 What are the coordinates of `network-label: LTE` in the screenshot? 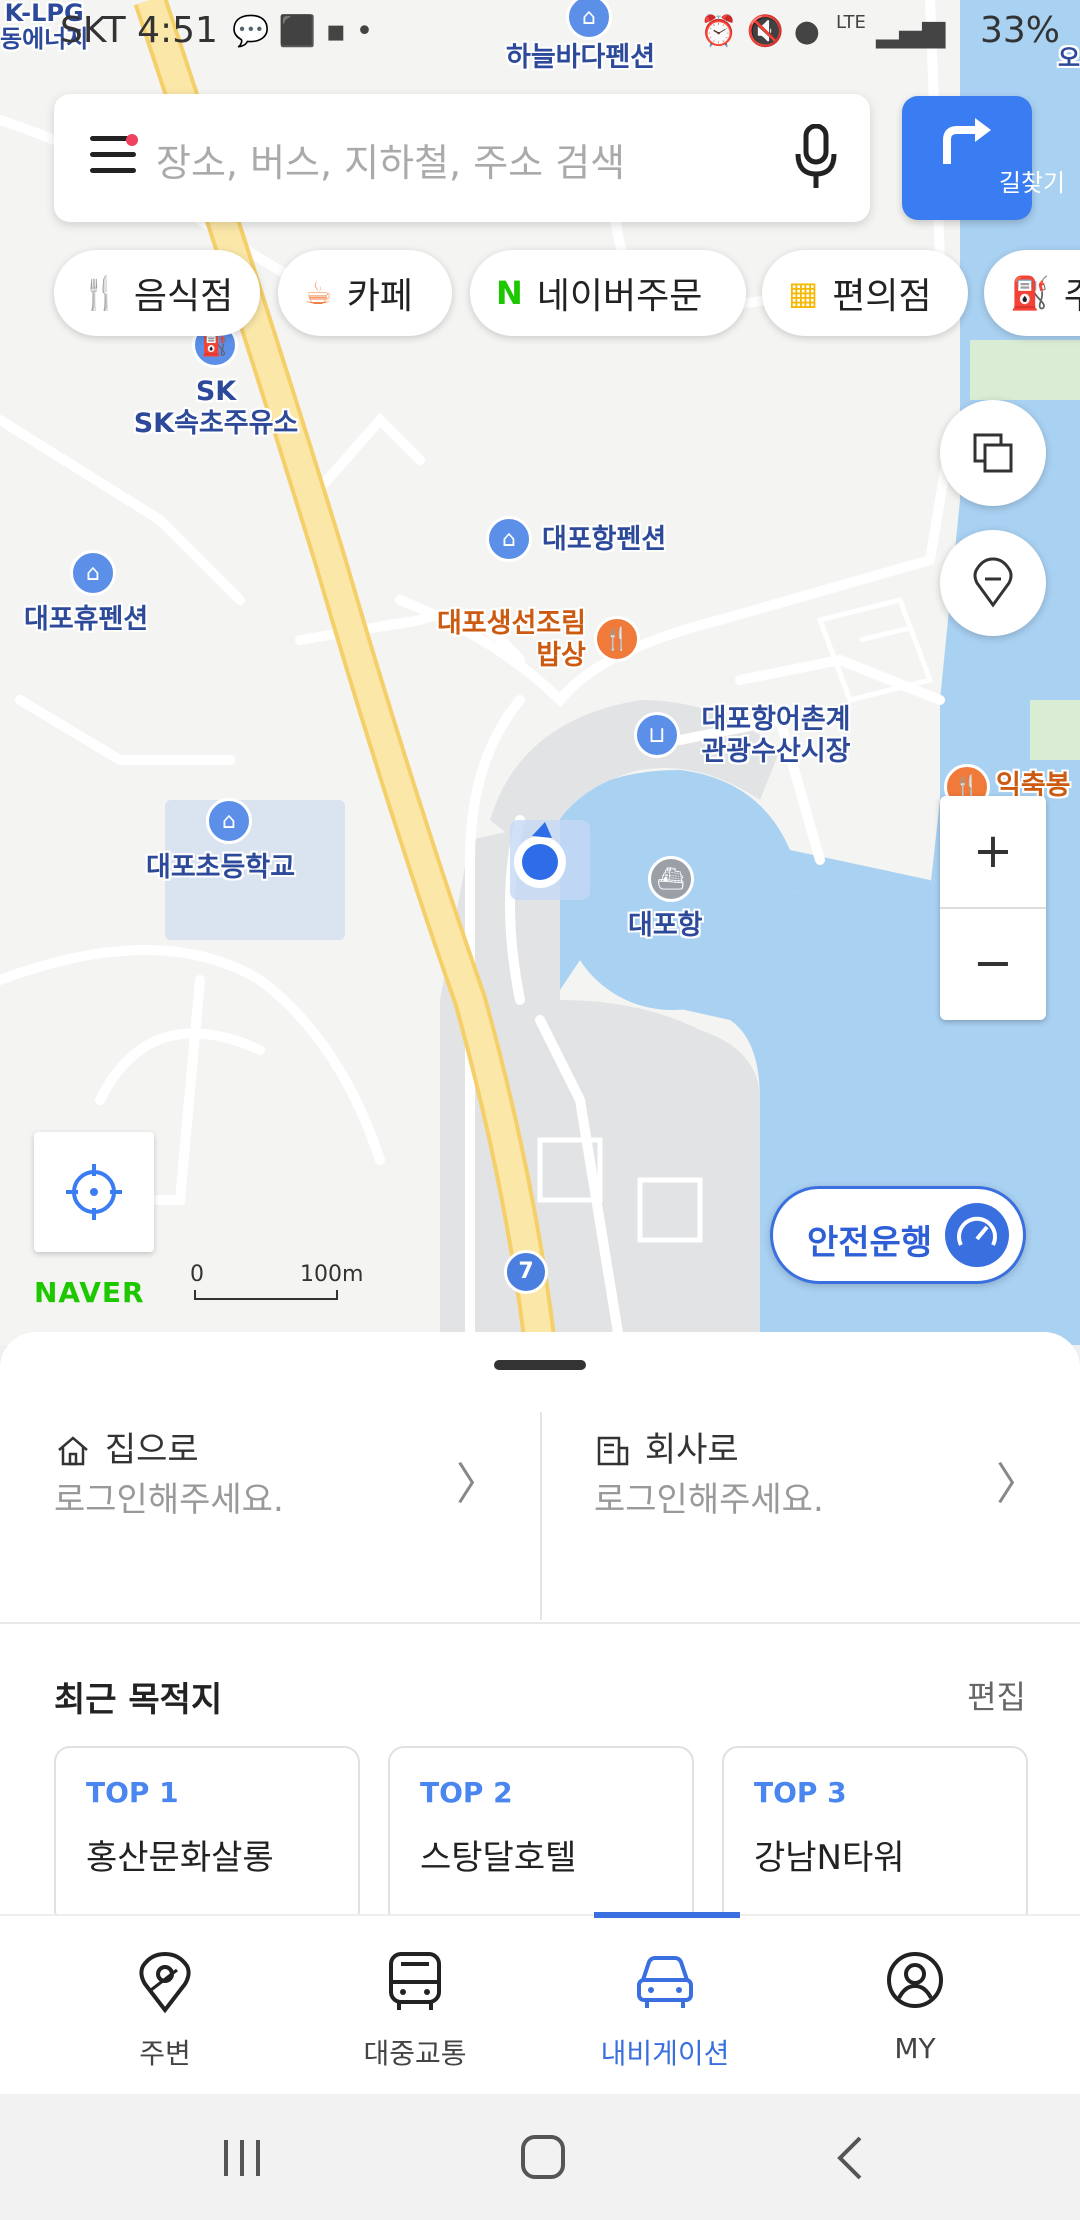 It's located at (851, 22).